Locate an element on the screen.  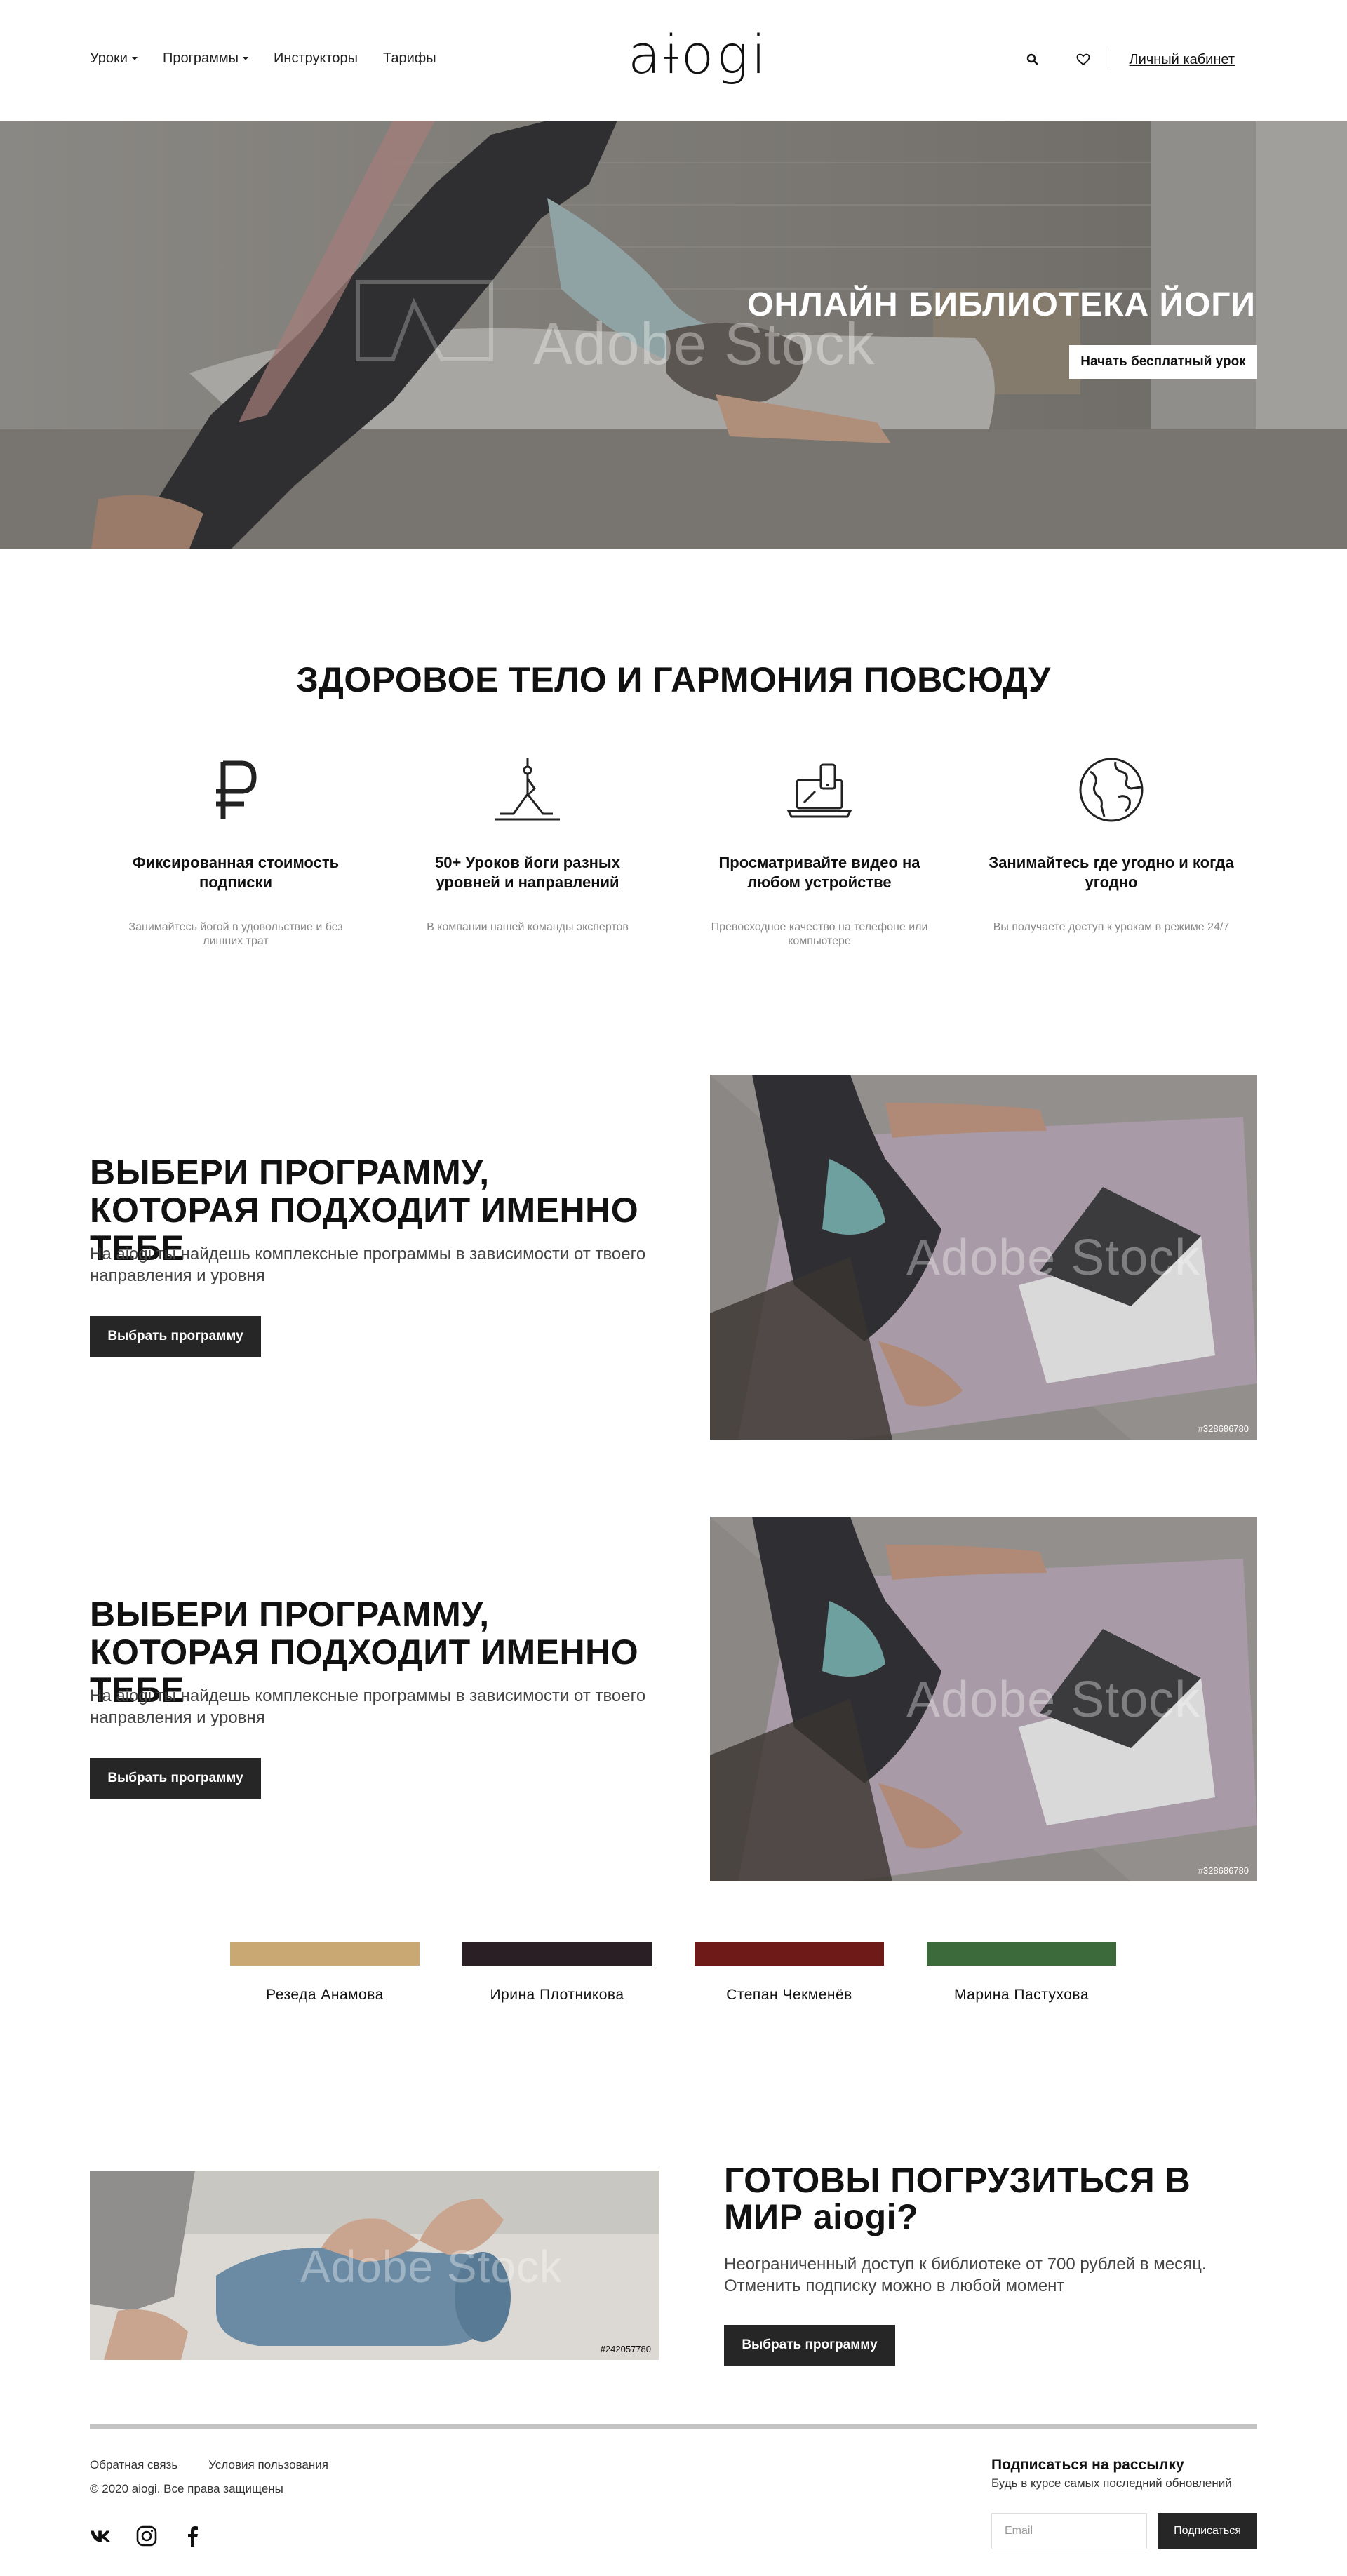
nav-item-pricing: Тарифы is located at coordinates (409, 59).